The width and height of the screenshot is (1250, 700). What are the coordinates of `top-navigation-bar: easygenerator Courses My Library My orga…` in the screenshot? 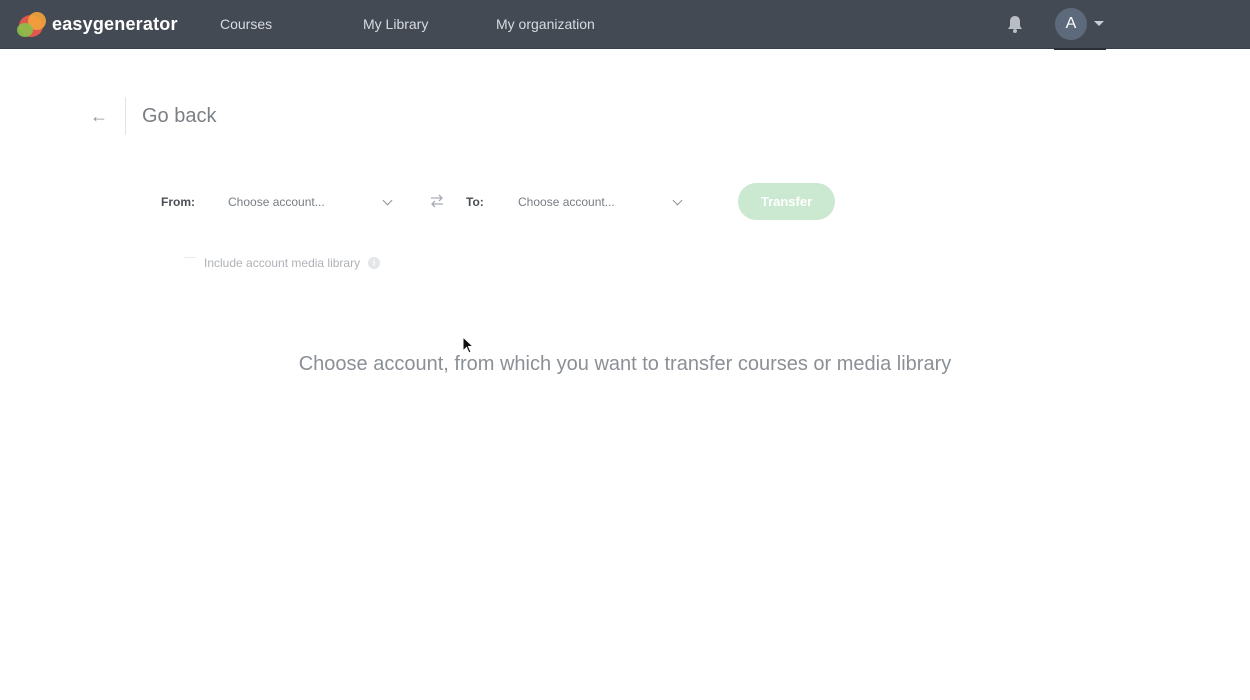 It's located at (625, 25).